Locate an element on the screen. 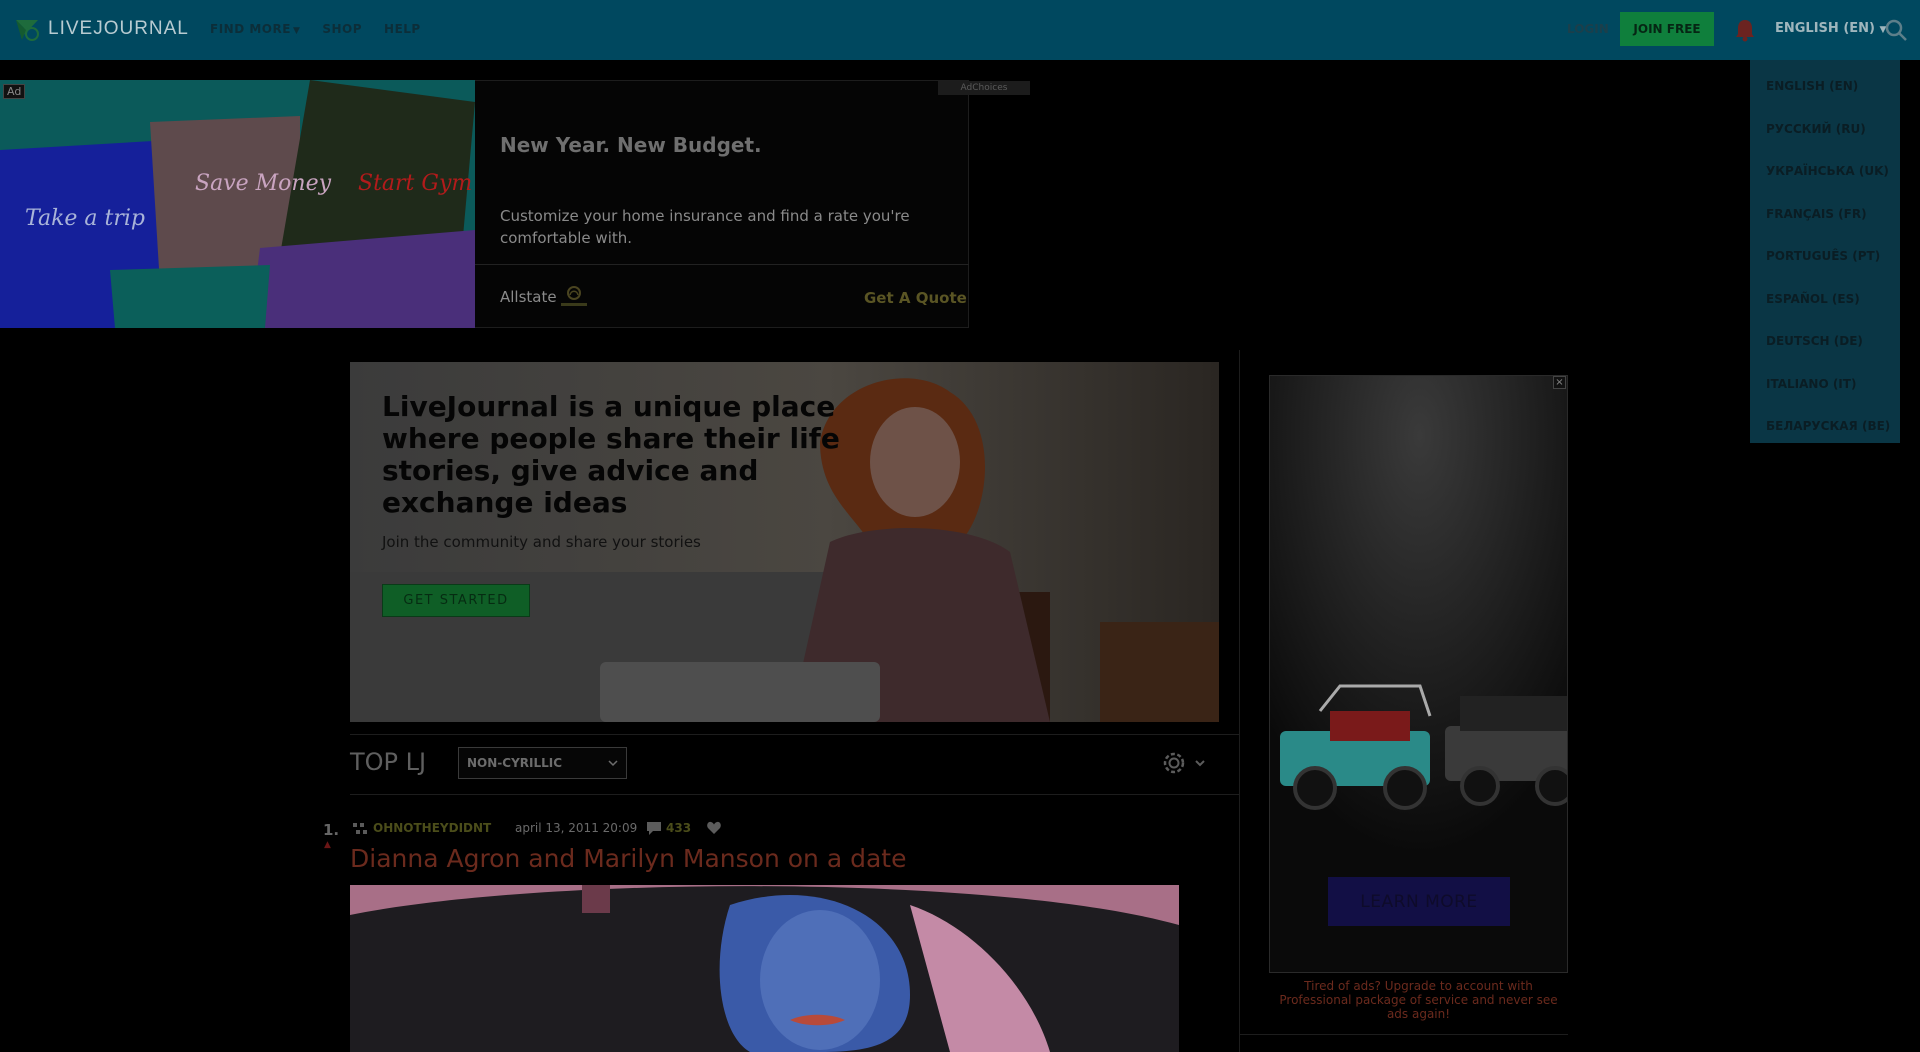 This screenshot has width=1920, height=1052. note-save-money: Save Money is located at coordinates (263, 183).